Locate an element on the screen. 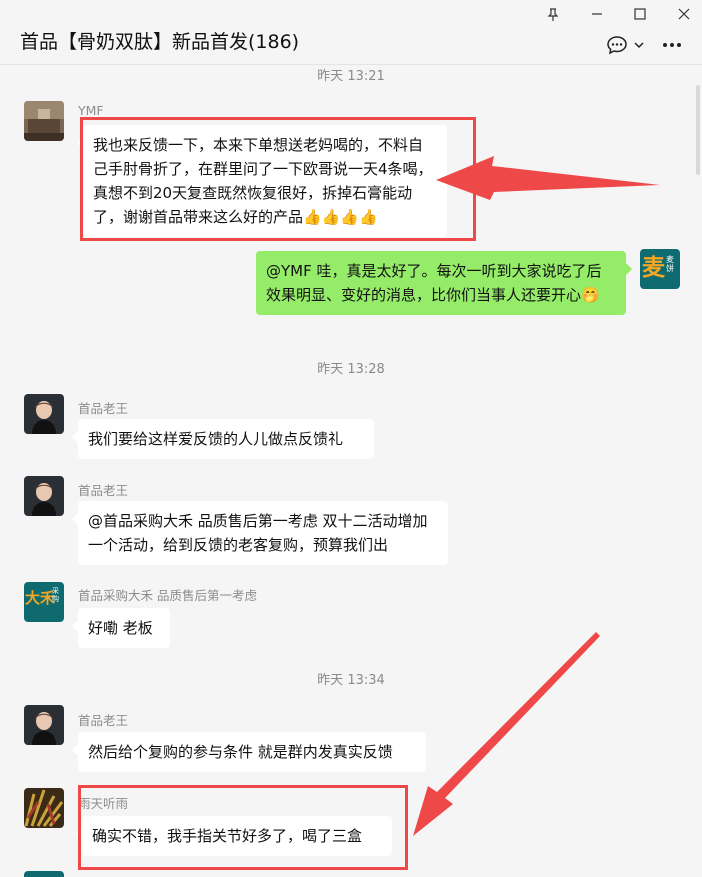  arrow-left-icon is located at coordinates (548, 178).